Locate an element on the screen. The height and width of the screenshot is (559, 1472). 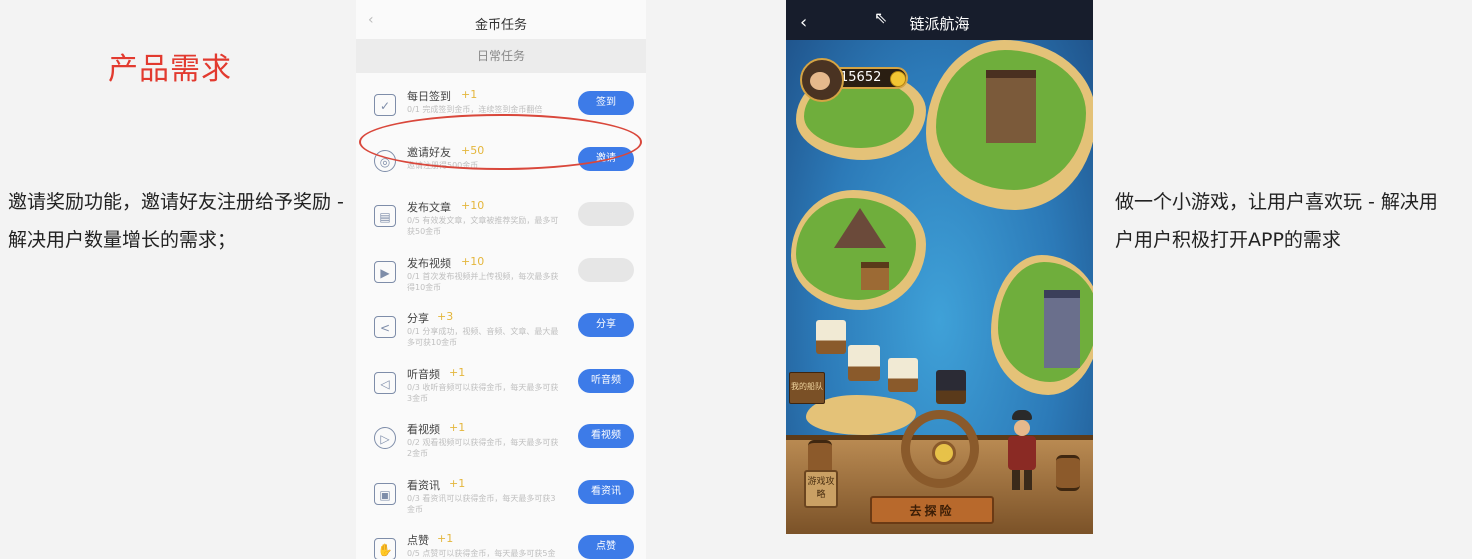
task-row: ▤ 发布文章 +10 0/5 有效发文章，文章被推荐奖励，最多可获50金币 is located at coordinates (501, 219).